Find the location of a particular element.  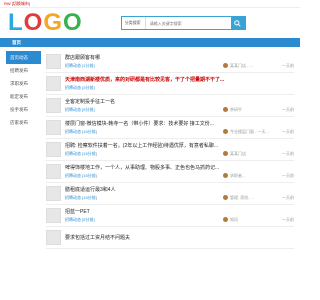

post-title: 招蓝一PET is located at coordinates (179, 212).